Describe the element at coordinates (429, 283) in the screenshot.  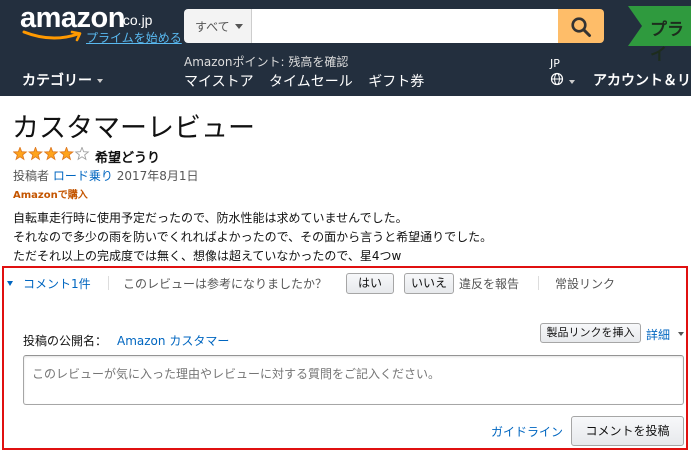
I see `helpful-no-button: いいえ` at that location.